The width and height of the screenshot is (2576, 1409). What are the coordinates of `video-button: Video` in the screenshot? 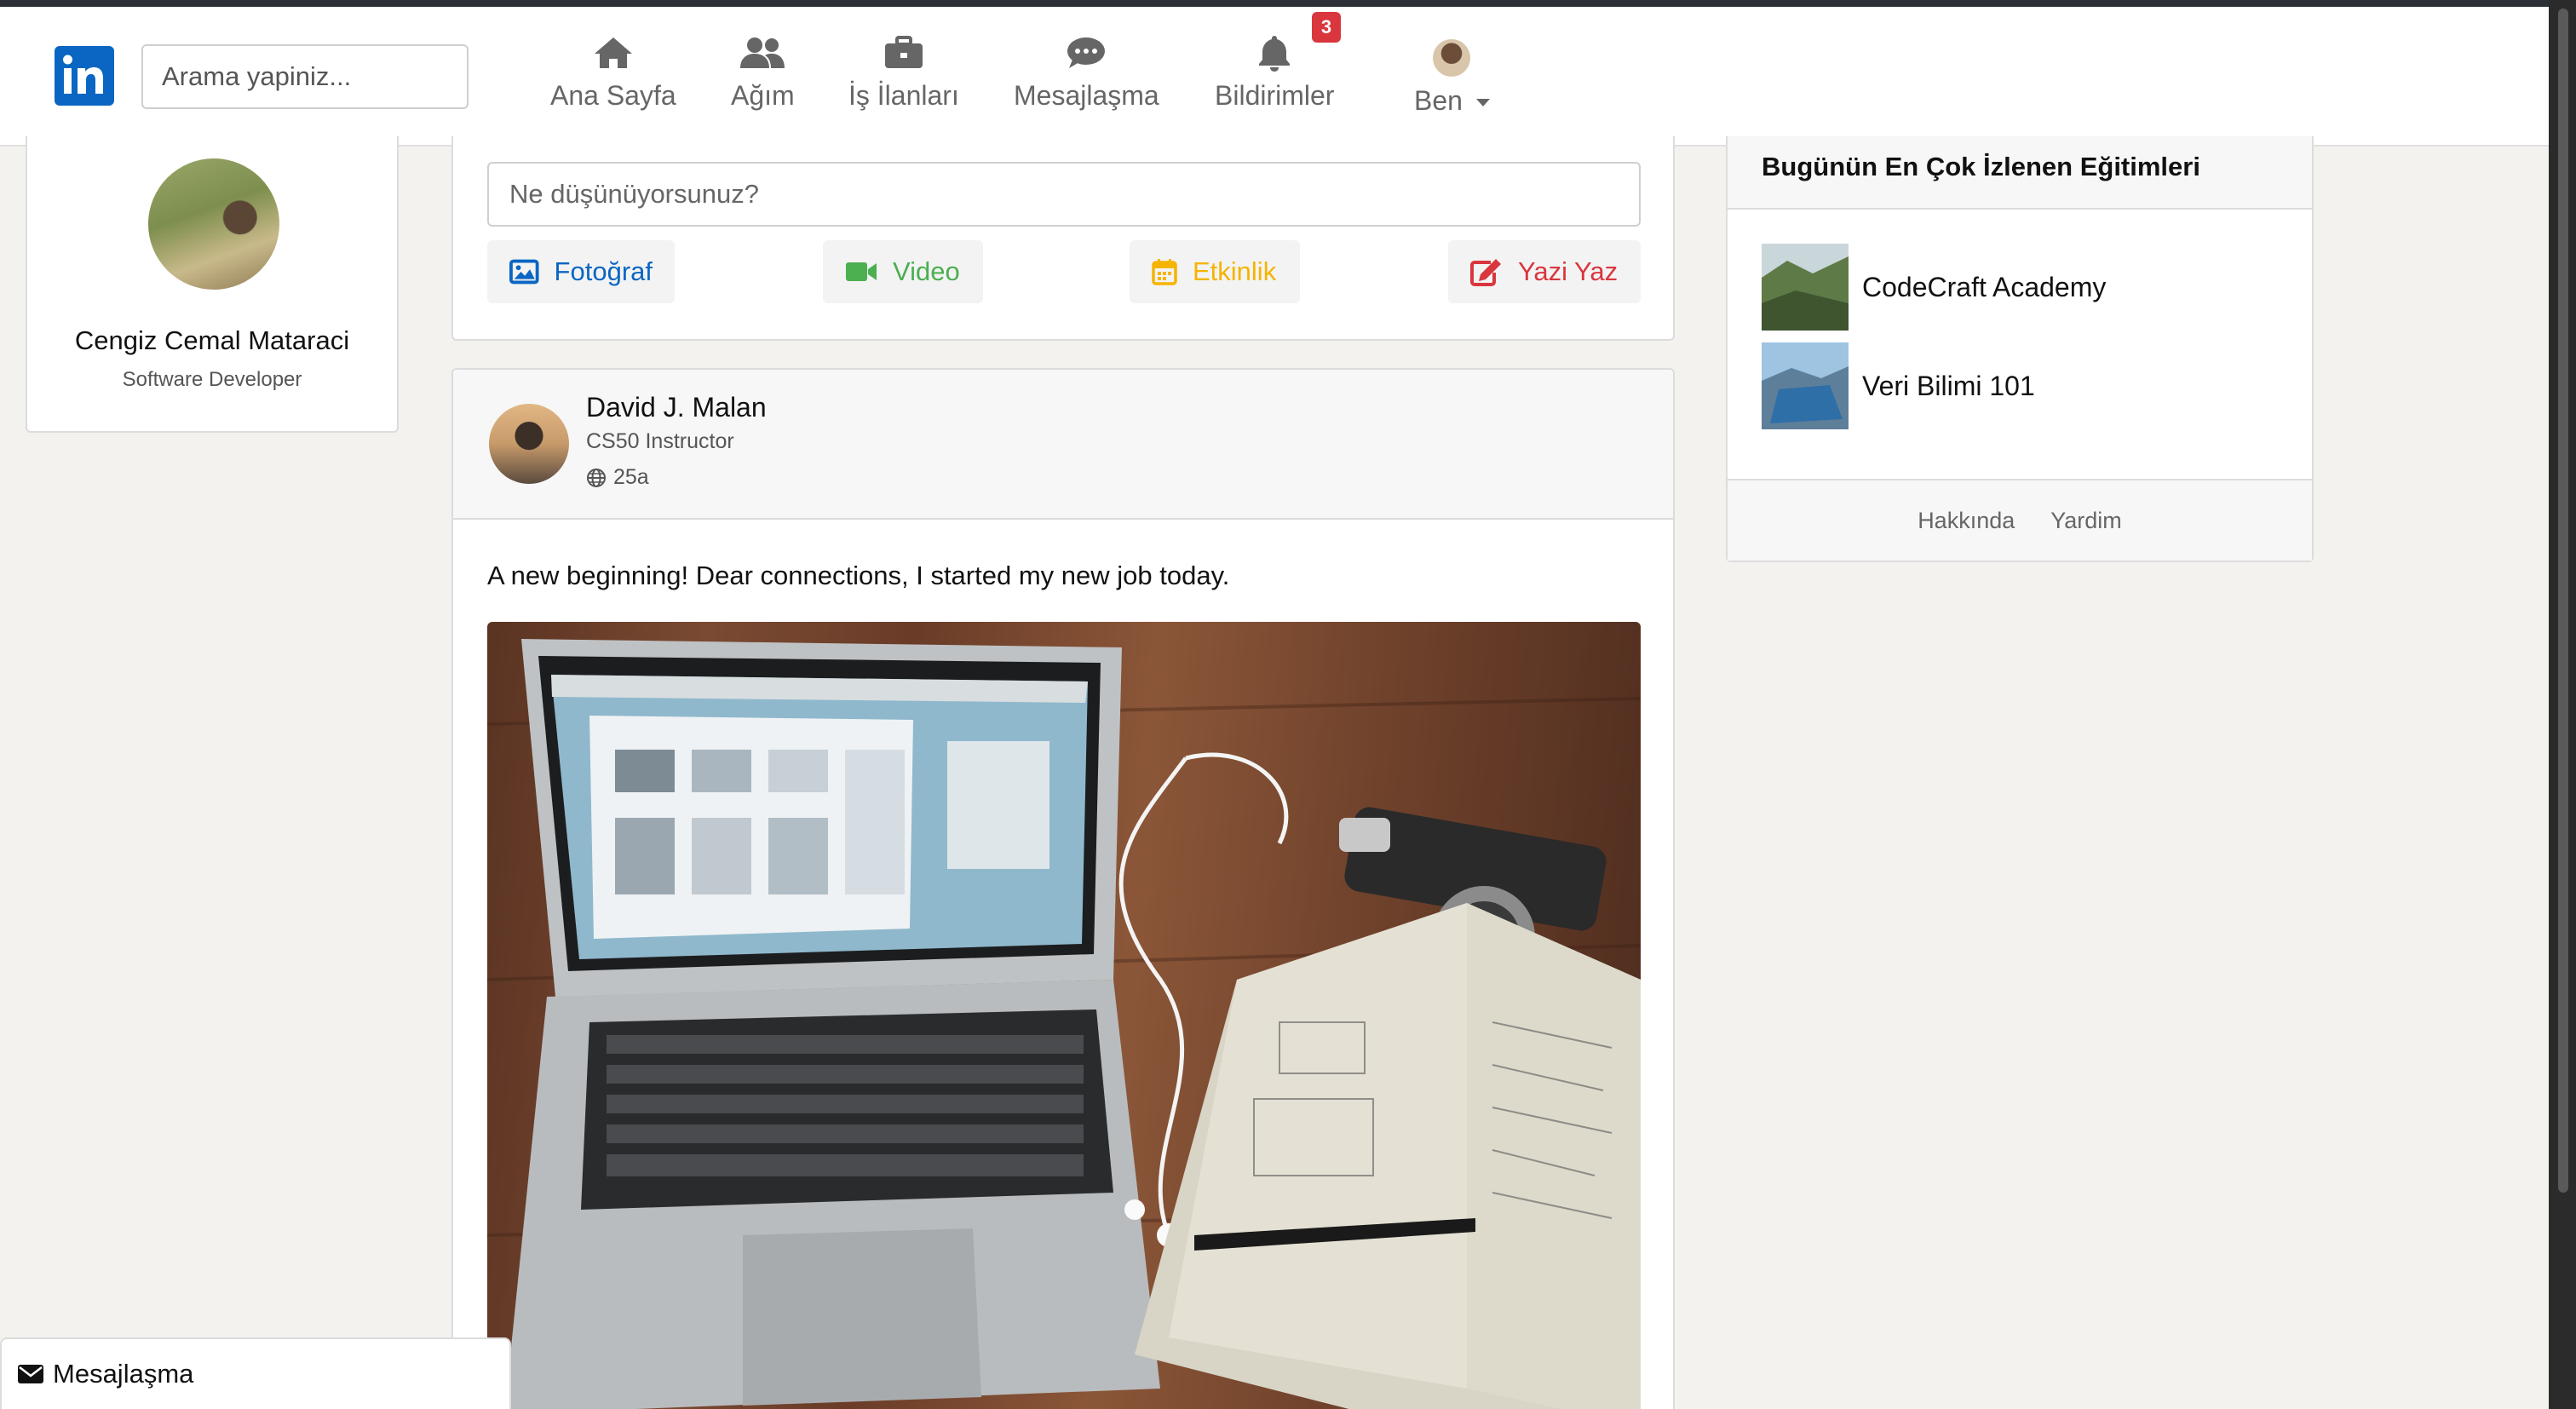 It's located at (903, 271).